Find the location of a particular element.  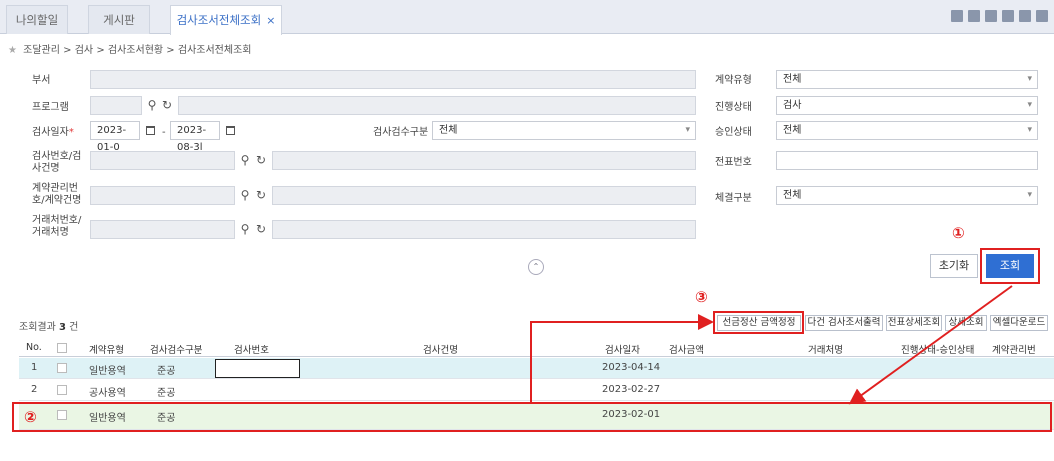

arrow-row-to-action is located at coordinates (622, 358).